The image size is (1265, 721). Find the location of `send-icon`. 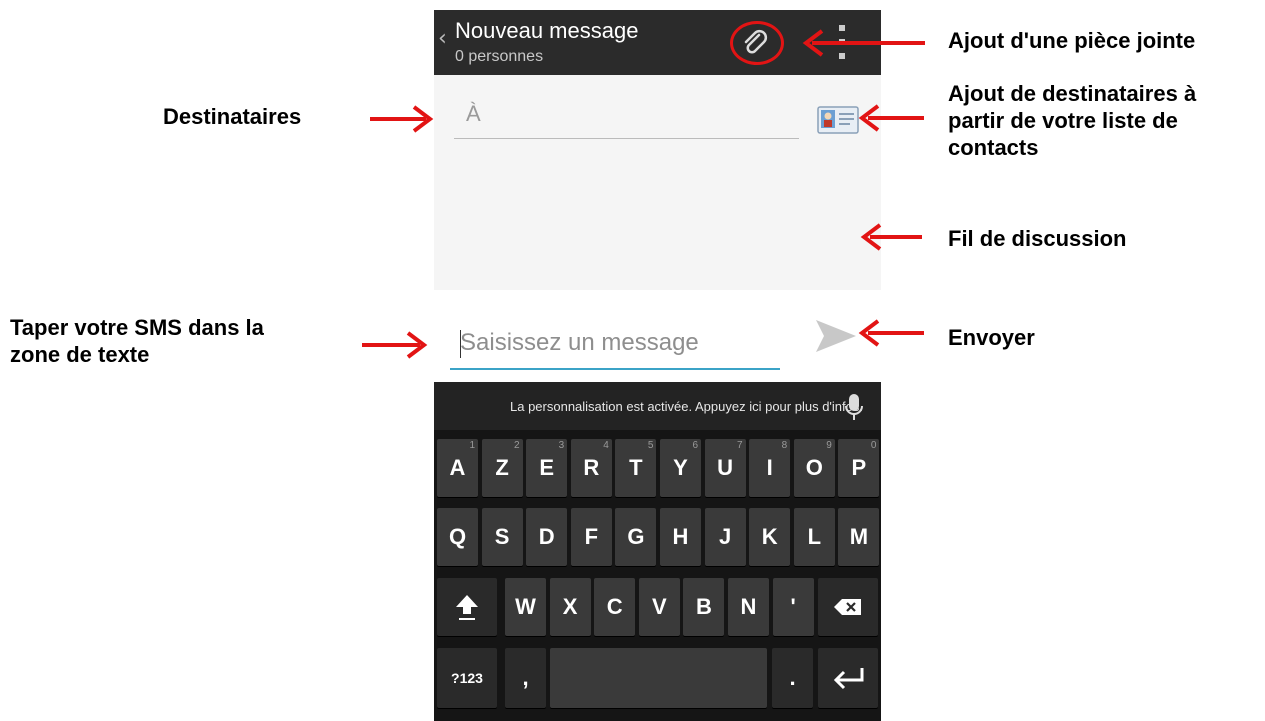

send-icon is located at coordinates (836, 336).